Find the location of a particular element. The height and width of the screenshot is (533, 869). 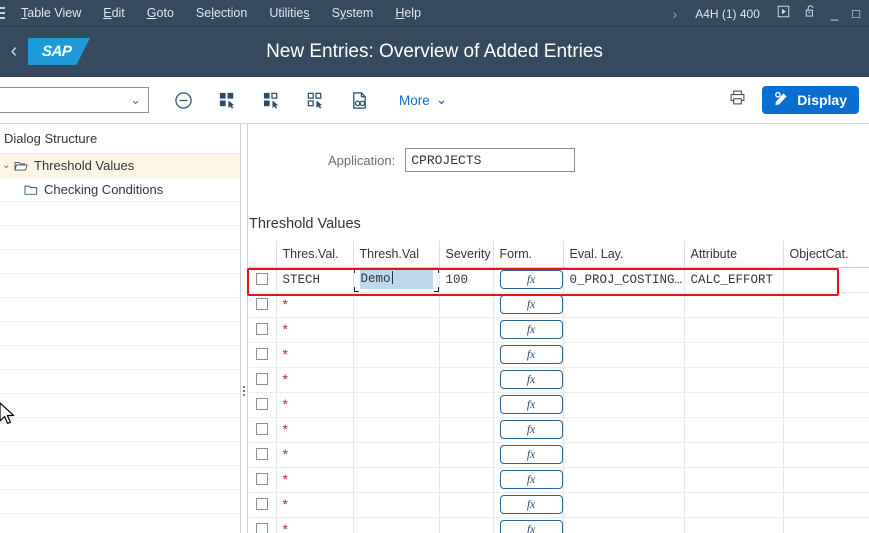

maximize-icon: □ is located at coordinates (856, 13).